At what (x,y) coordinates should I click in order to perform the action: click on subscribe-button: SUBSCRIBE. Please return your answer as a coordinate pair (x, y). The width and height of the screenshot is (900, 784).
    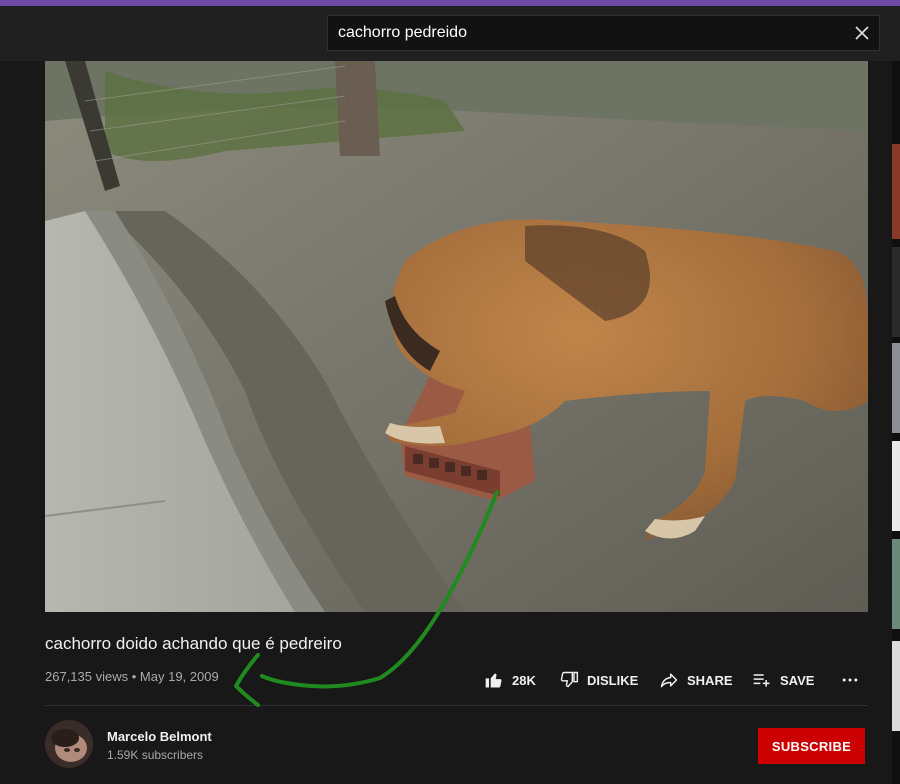
    Looking at the image, I should click on (811, 746).